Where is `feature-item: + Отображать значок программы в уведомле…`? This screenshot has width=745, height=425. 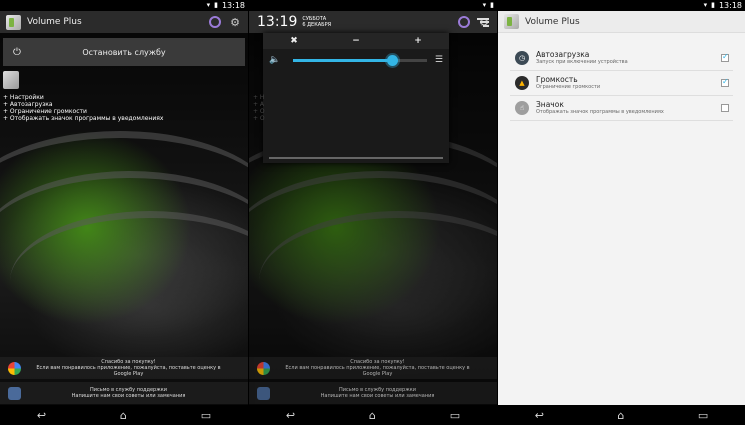
feature-item: + Отображать значок программы в уведомле… is located at coordinates (83, 118).